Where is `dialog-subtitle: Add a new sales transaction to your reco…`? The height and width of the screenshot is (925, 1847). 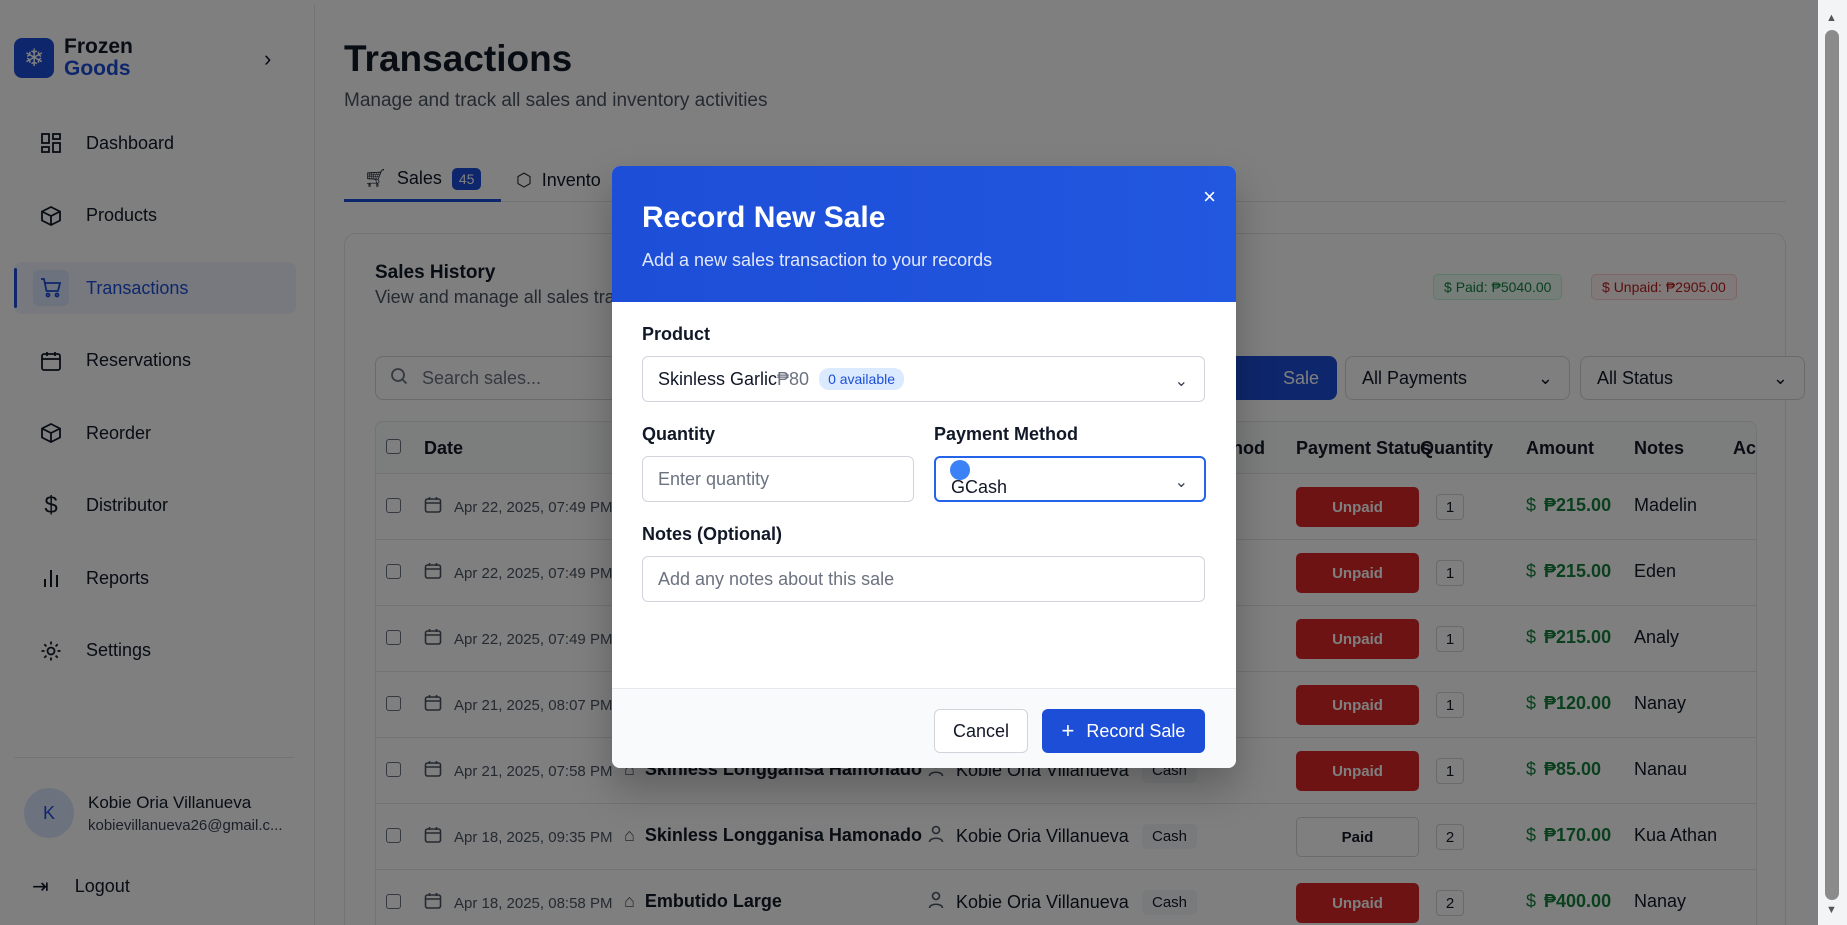 dialog-subtitle: Add a new sales transaction to your reco… is located at coordinates (817, 260).